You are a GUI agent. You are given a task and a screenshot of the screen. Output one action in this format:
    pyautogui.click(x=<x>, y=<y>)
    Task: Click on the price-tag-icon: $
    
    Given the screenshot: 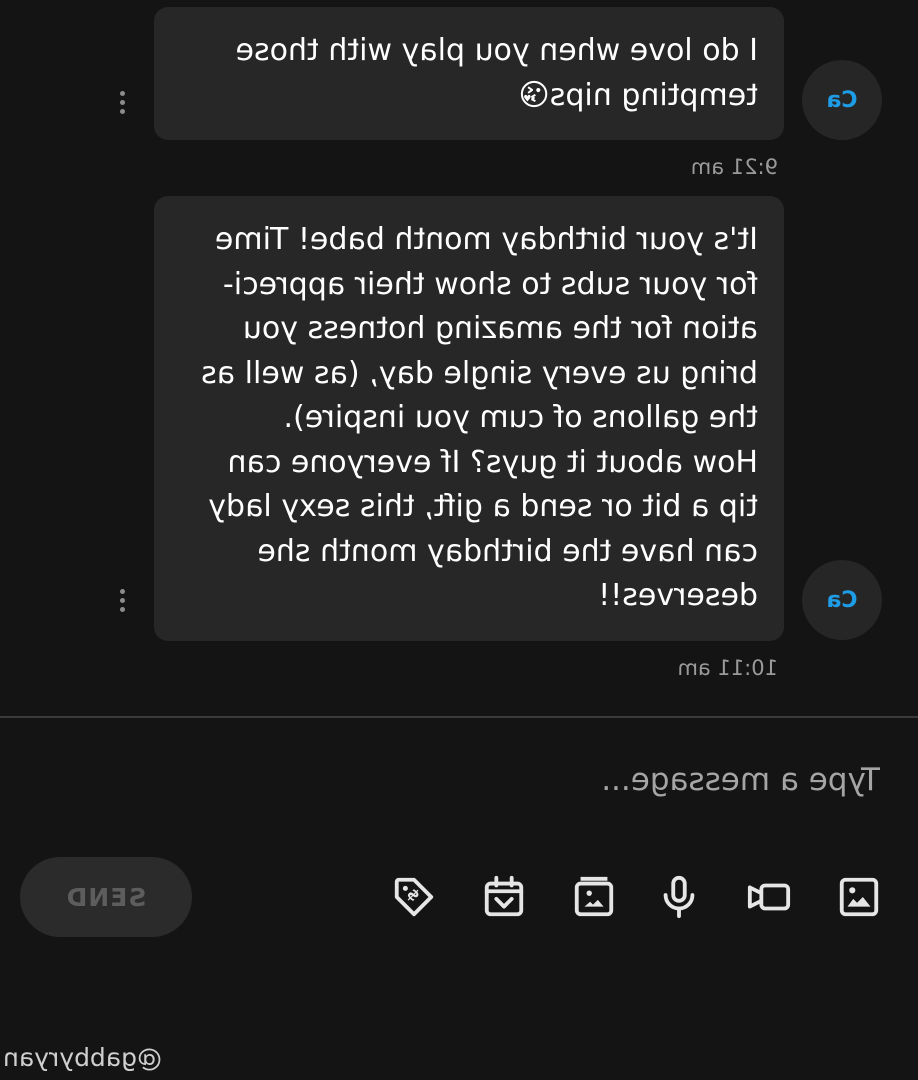 What is the action you would take?
    pyautogui.click(x=414, y=897)
    